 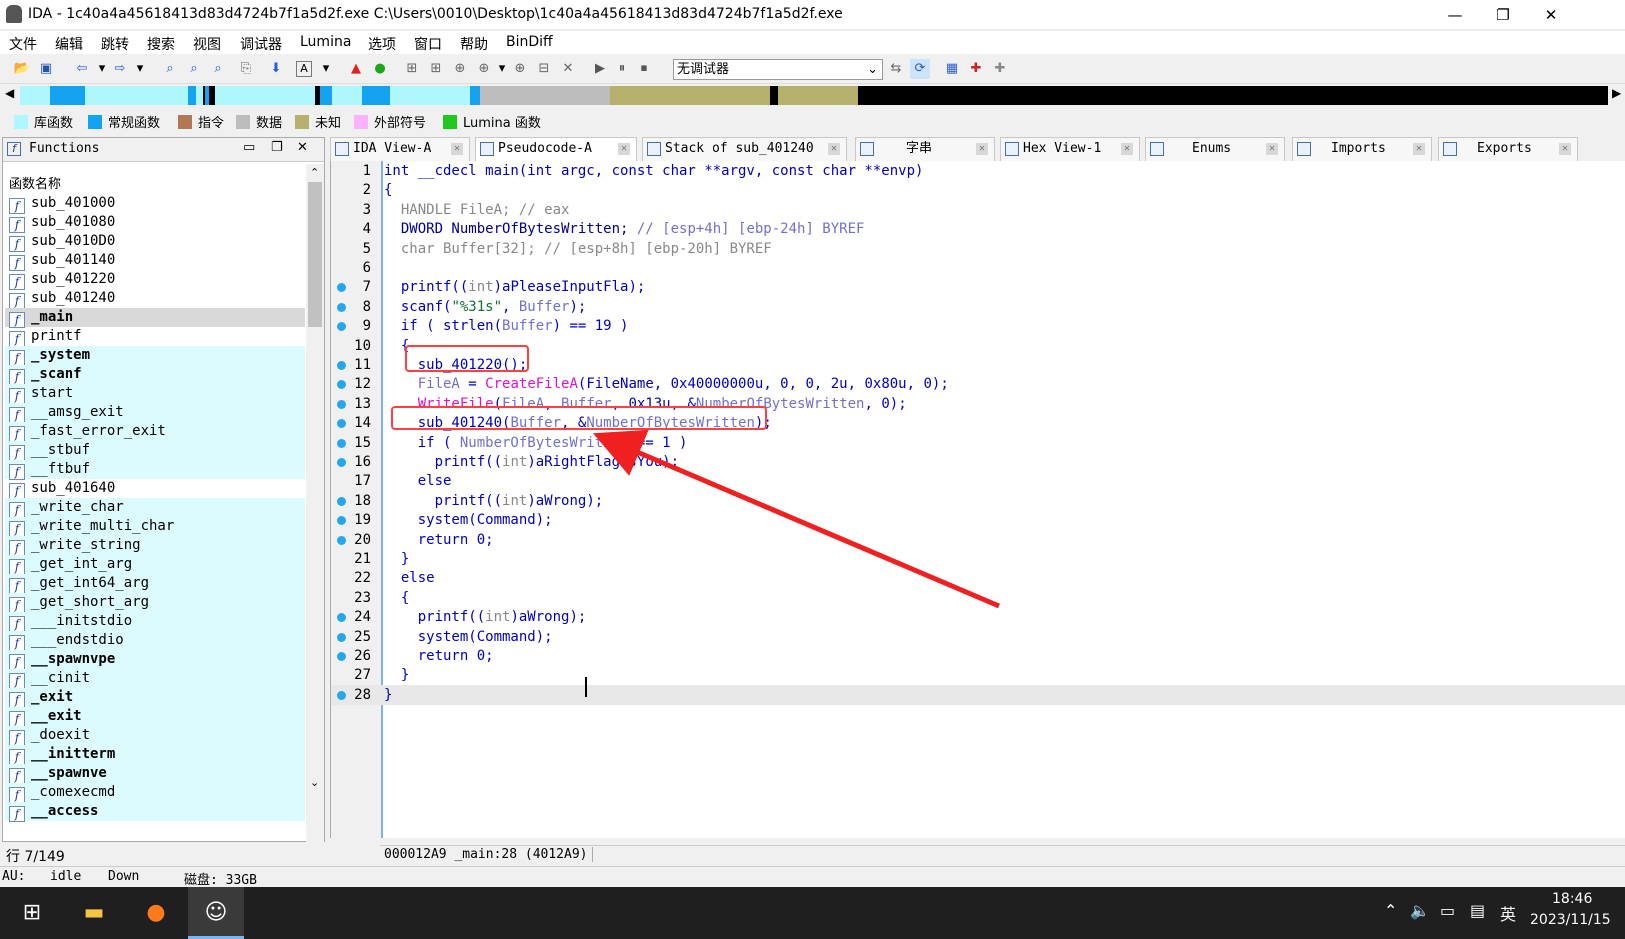 What do you see at coordinates (556, 149) in the screenshot?
I see `tab-pseudocode-a: Pseudocode-A ✕` at bounding box center [556, 149].